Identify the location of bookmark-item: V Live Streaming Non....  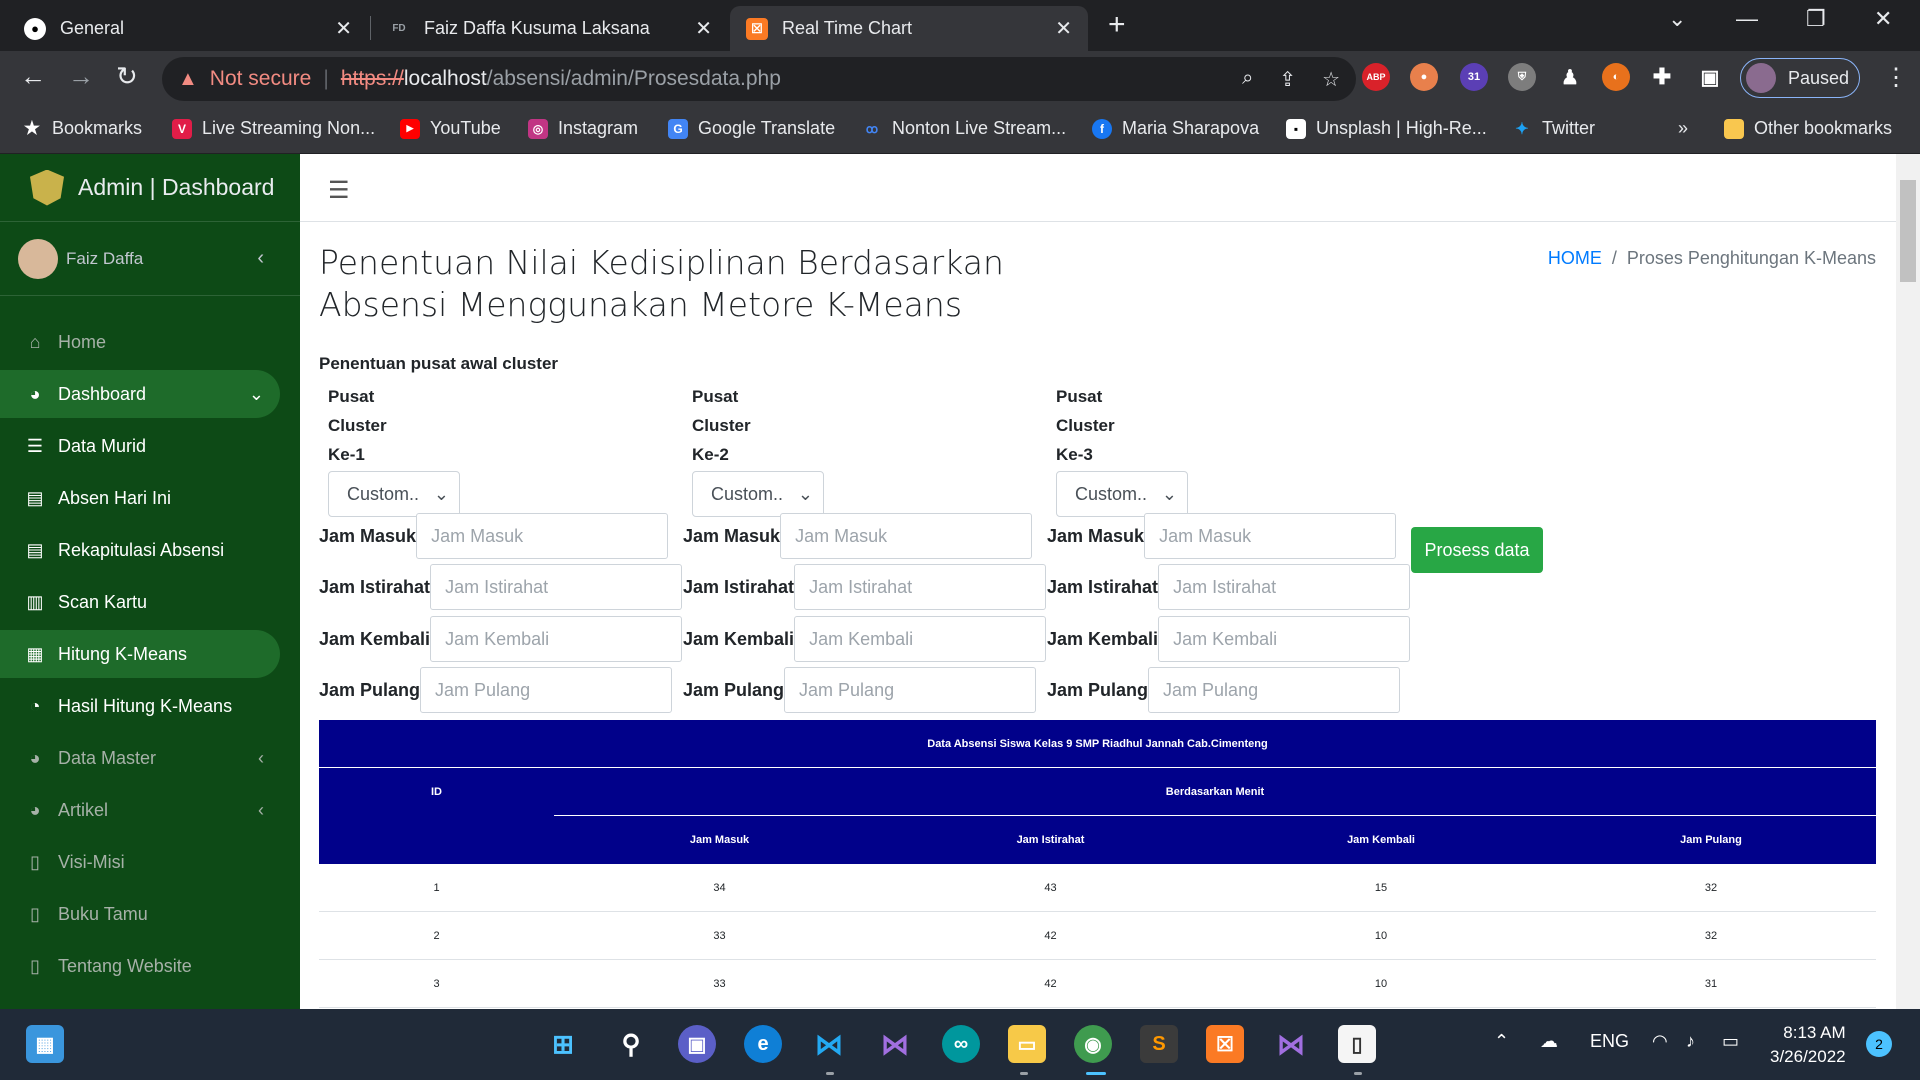
(273, 128).